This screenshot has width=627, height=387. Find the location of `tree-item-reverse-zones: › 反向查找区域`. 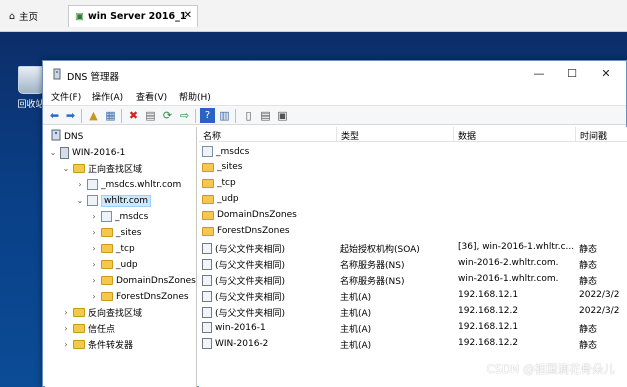

tree-item-reverse-zones: › 反向查找区域 is located at coordinates (102, 312).